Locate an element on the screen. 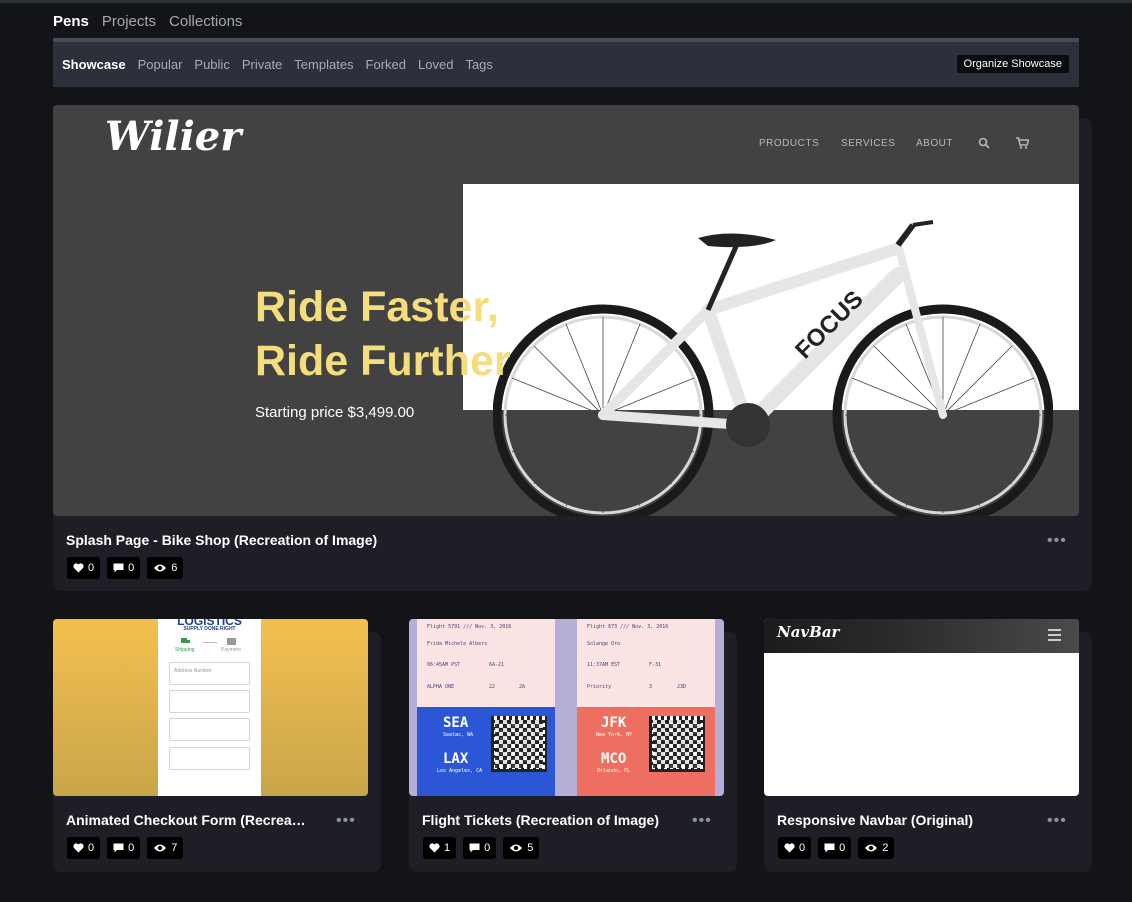 This screenshot has height=902, width=1132. organize-showcase-button: Organize Showcase is located at coordinates (1012, 64).